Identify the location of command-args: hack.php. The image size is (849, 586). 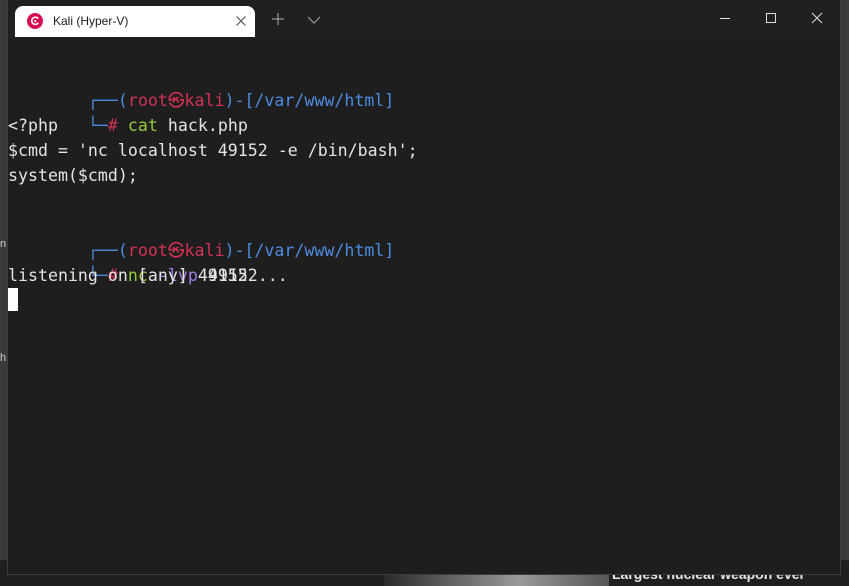
(202, 125).